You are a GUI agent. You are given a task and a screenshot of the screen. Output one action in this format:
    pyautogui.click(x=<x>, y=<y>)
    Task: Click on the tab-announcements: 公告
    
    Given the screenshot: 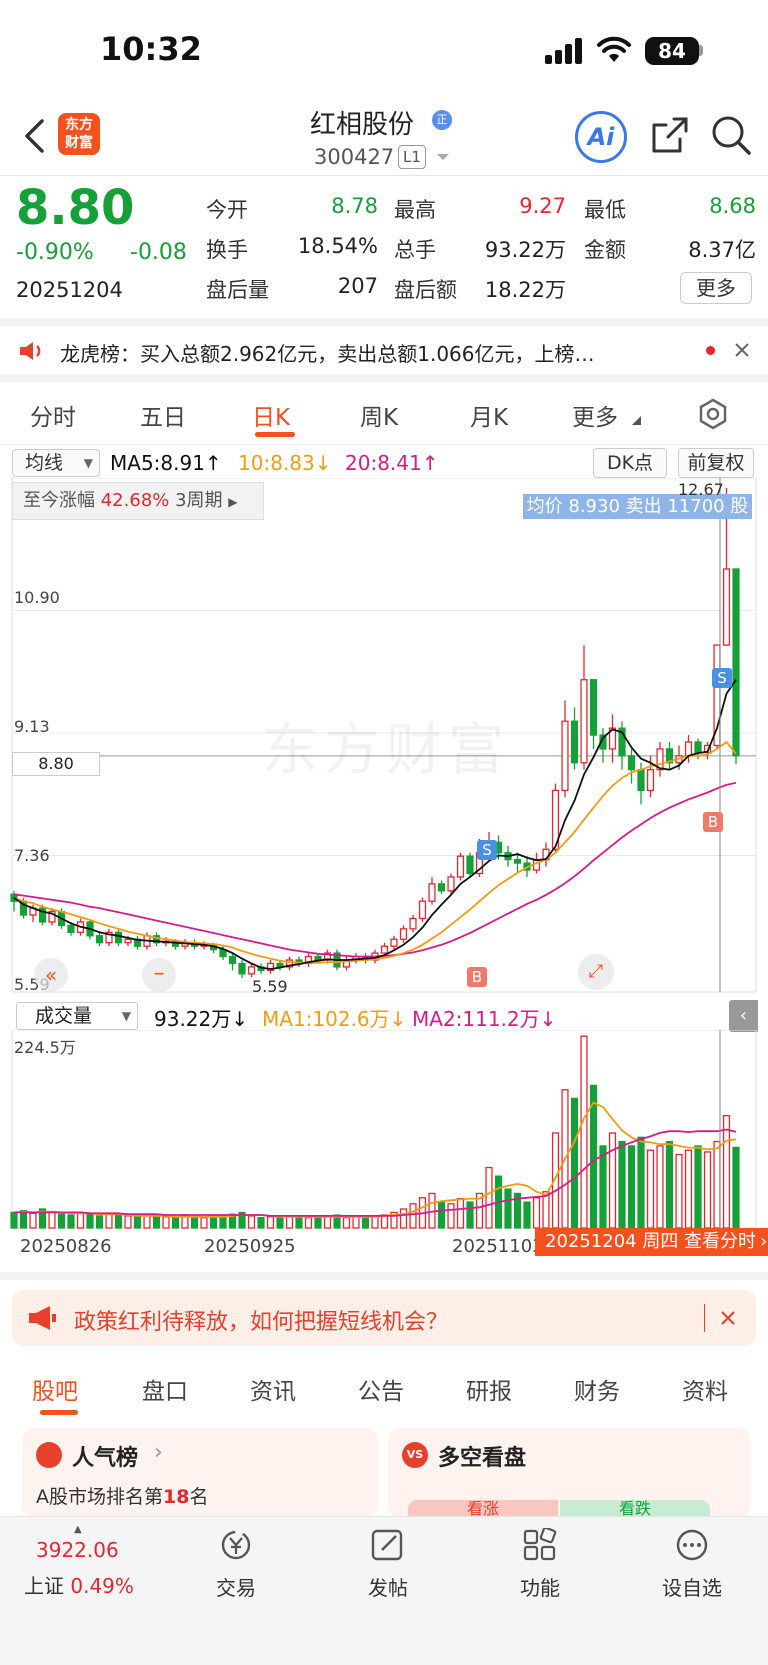 What is the action you would take?
    pyautogui.click(x=381, y=1389)
    